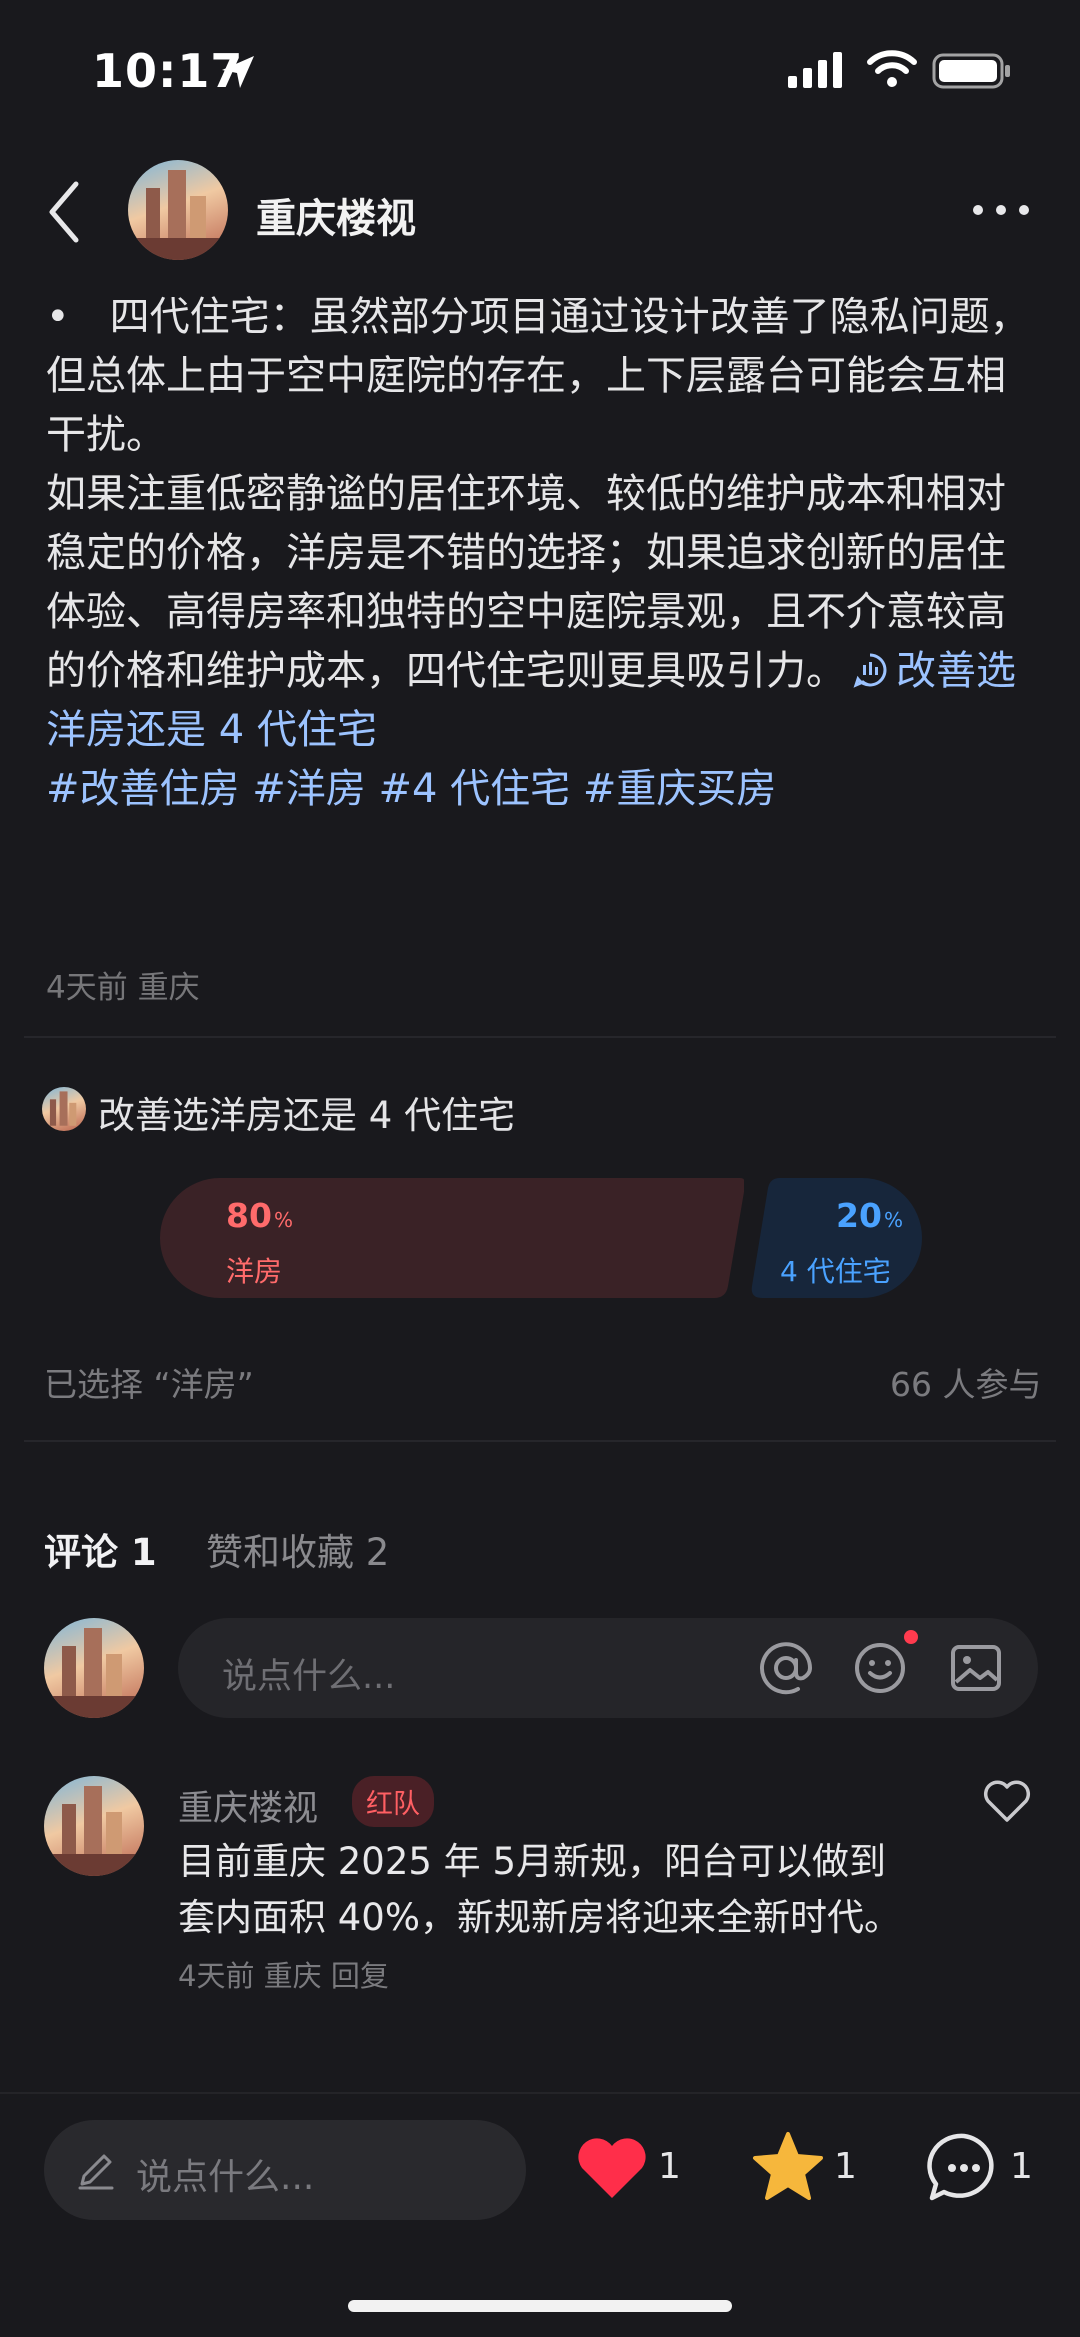  I want to click on poll-percent-b: 20%, so click(869, 1215).